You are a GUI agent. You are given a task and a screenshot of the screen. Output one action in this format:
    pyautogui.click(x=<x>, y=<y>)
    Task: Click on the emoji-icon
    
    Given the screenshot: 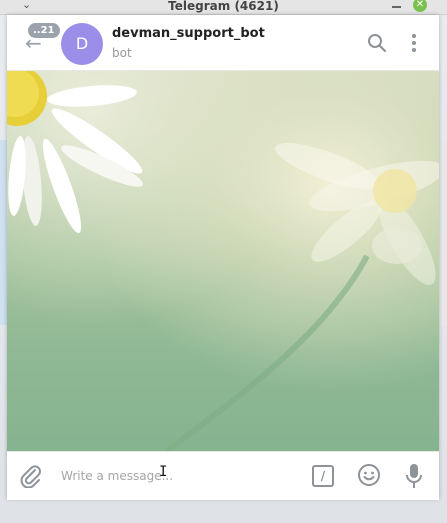 What is the action you would take?
    pyautogui.click(x=369, y=475)
    